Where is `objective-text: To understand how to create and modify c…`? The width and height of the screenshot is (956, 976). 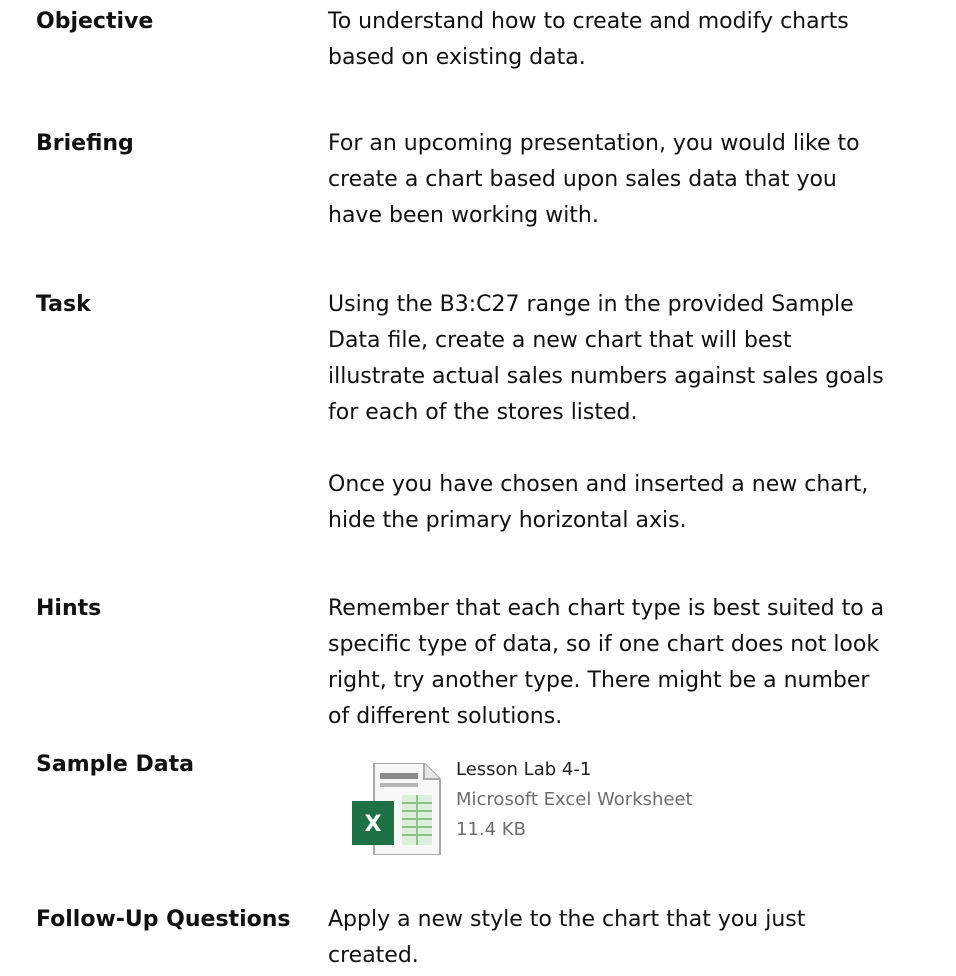 objective-text: To understand how to create and modify c… is located at coordinates (608, 40).